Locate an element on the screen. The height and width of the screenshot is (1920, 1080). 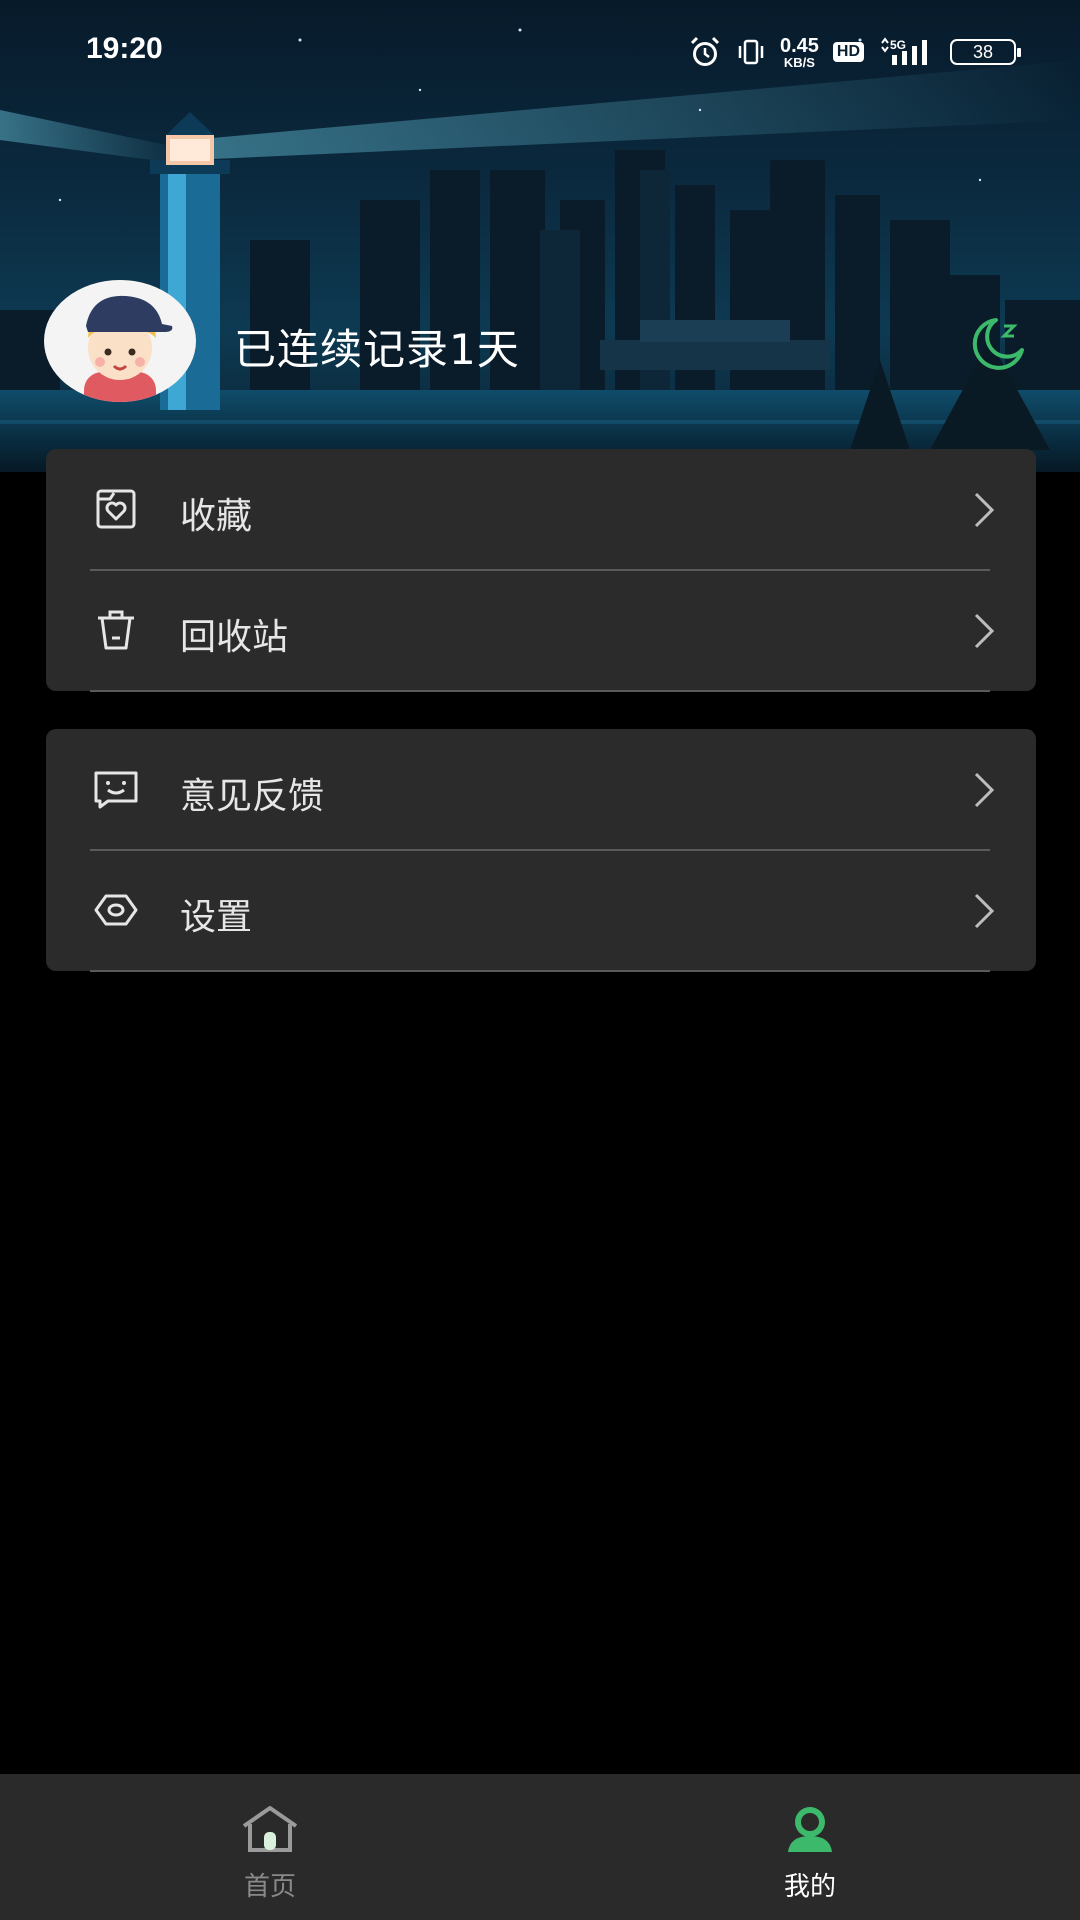
nav-home: 首页 is located at coordinates (270, 1847).